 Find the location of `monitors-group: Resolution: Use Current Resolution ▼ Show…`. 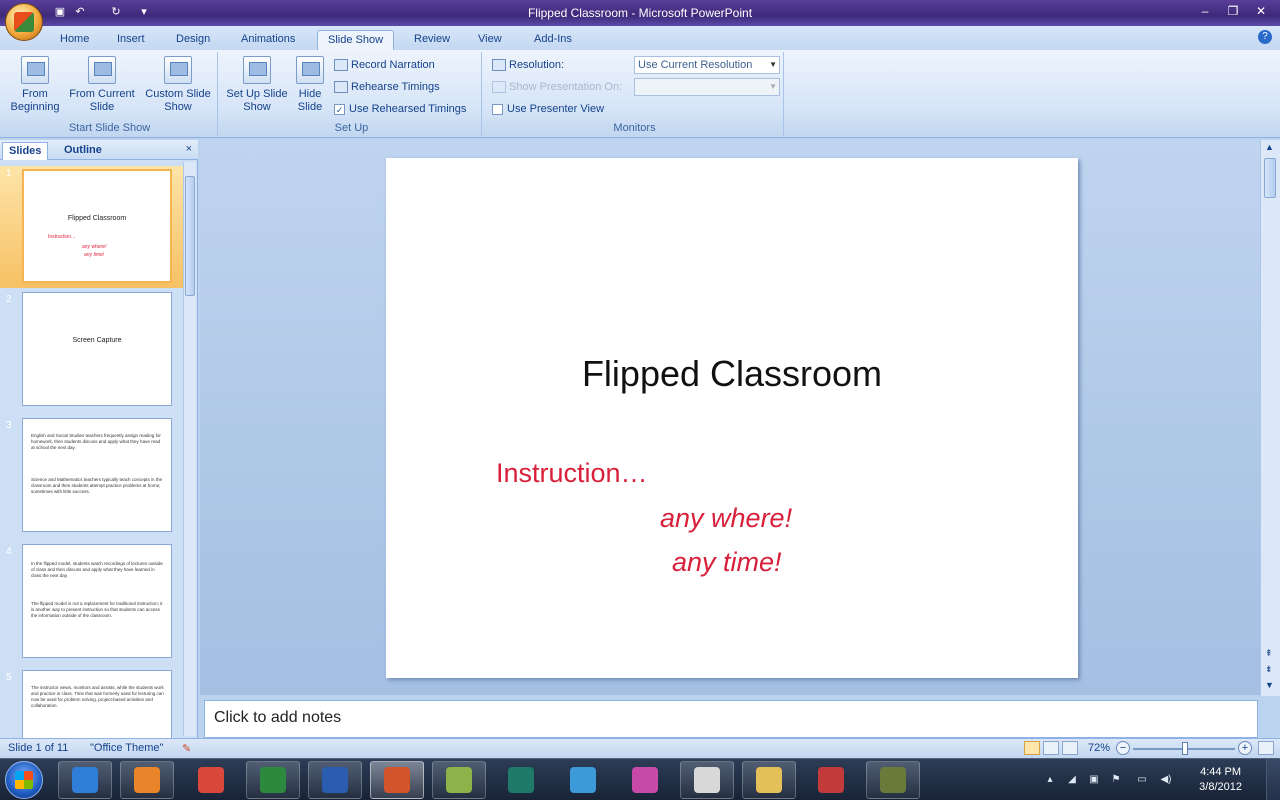

monitors-group: Resolution: Use Current Resolution ▼ Show… is located at coordinates (635, 94).